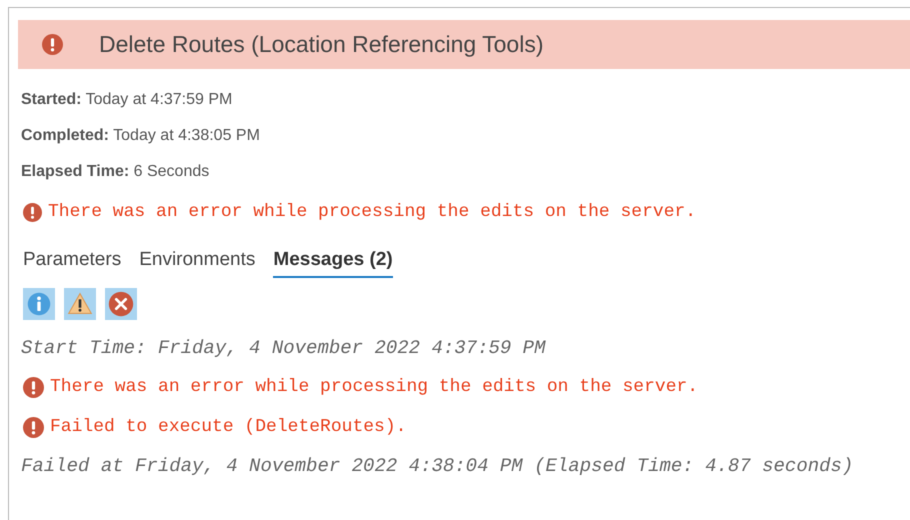 The image size is (910, 520). I want to click on detail-line: Elapsed Time: 6 Seconds, so click(115, 172).